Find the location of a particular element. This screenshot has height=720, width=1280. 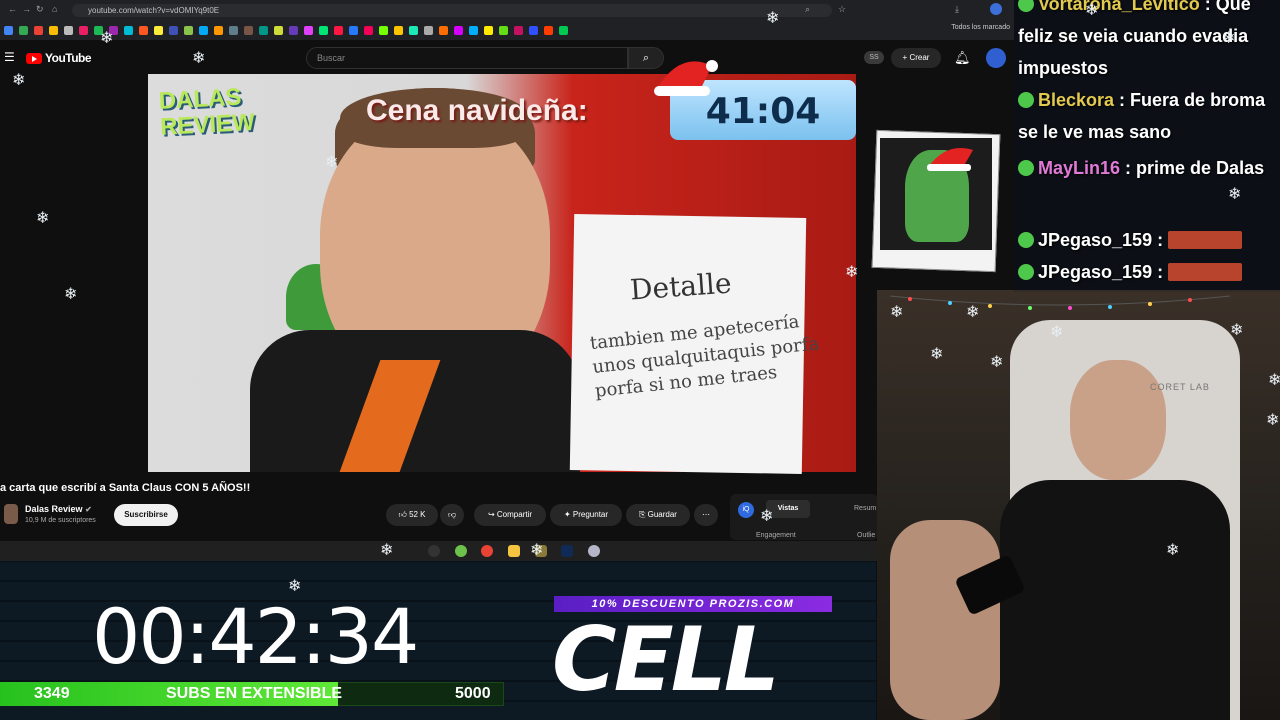

profile-avatar is located at coordinates (996, 9).